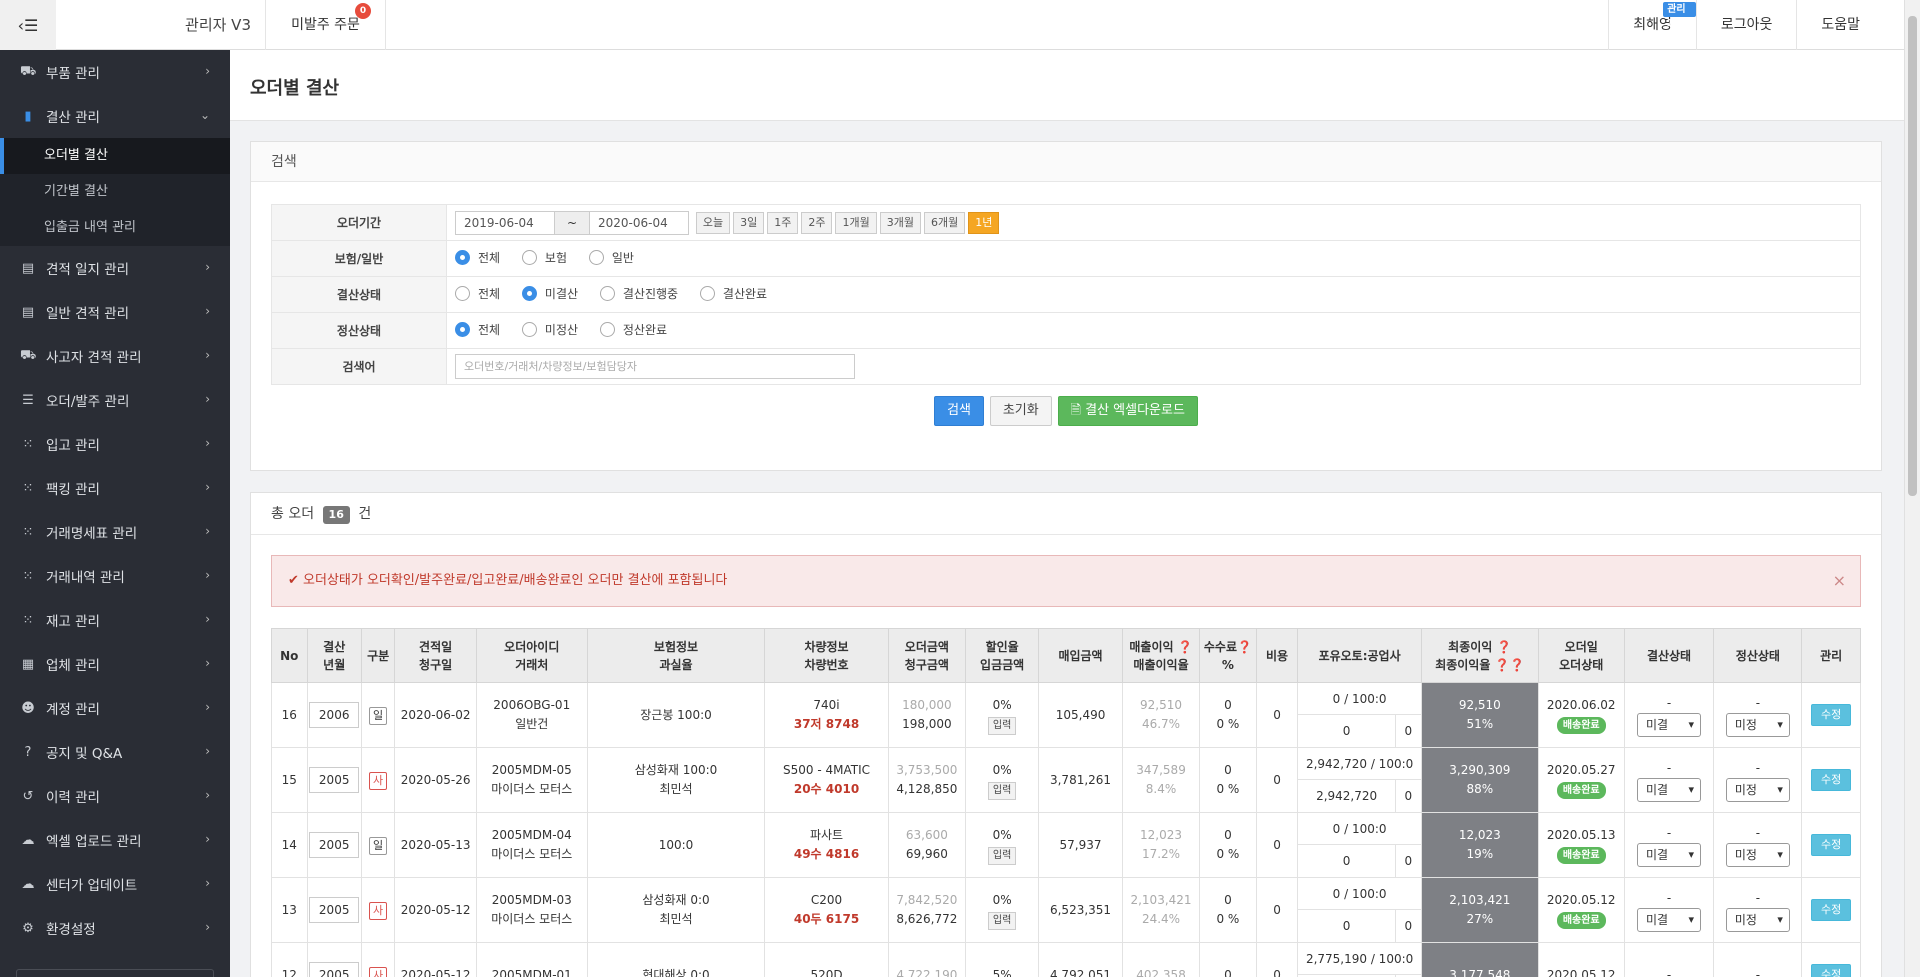 This screenshot has height=977, width=1920. What do you see at coordinates (115, 400) in the screenshot?
I see `sidebar-item-orders: ☰ 오더/발주 관리 ›` at bounding box center [115, 400].